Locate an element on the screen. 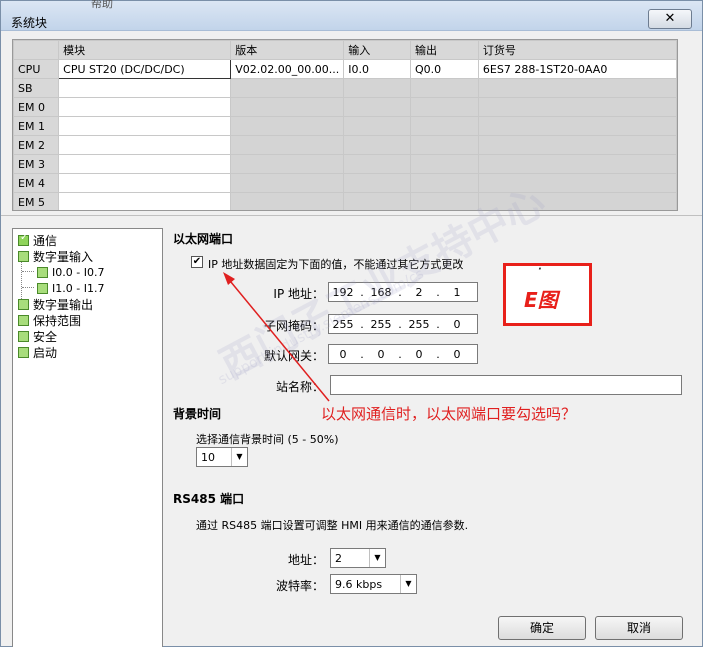 This screenshot has width=703, height=647. annotation-box-label: E图 is located at coordinates (541, 300).